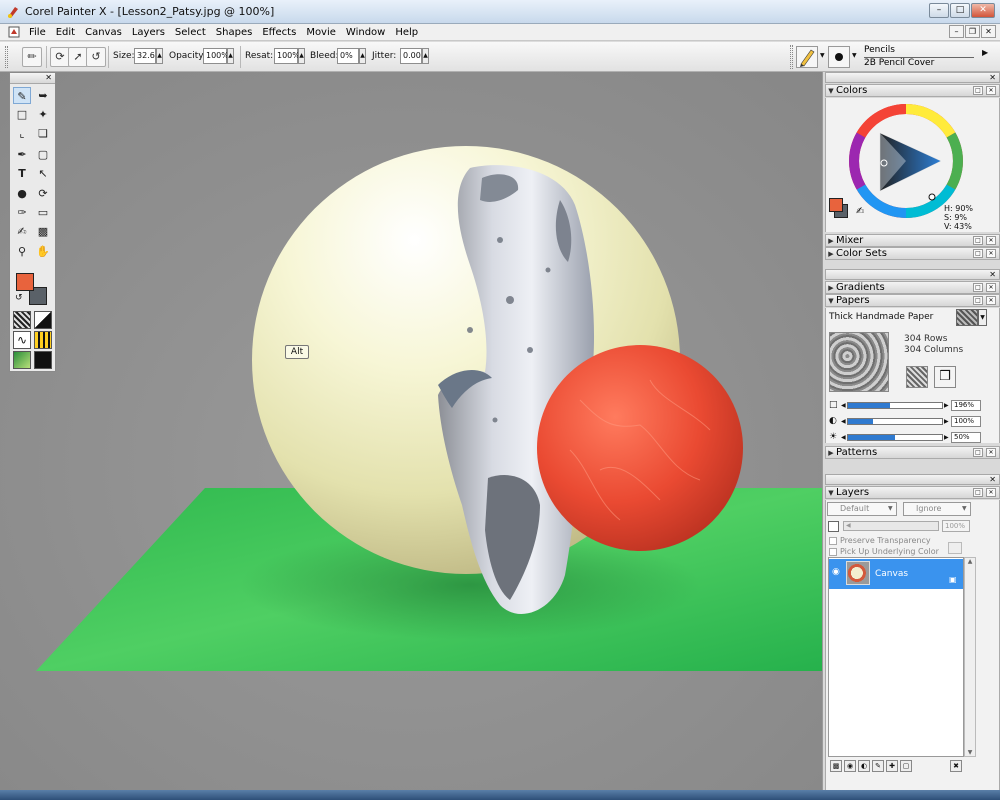 The width and height of the screenshot is (1000, 800). What do you see at coordinates (43, 340) in the screenshot?
I see `weaving-selector-icon` at bounding box center [43, 340].